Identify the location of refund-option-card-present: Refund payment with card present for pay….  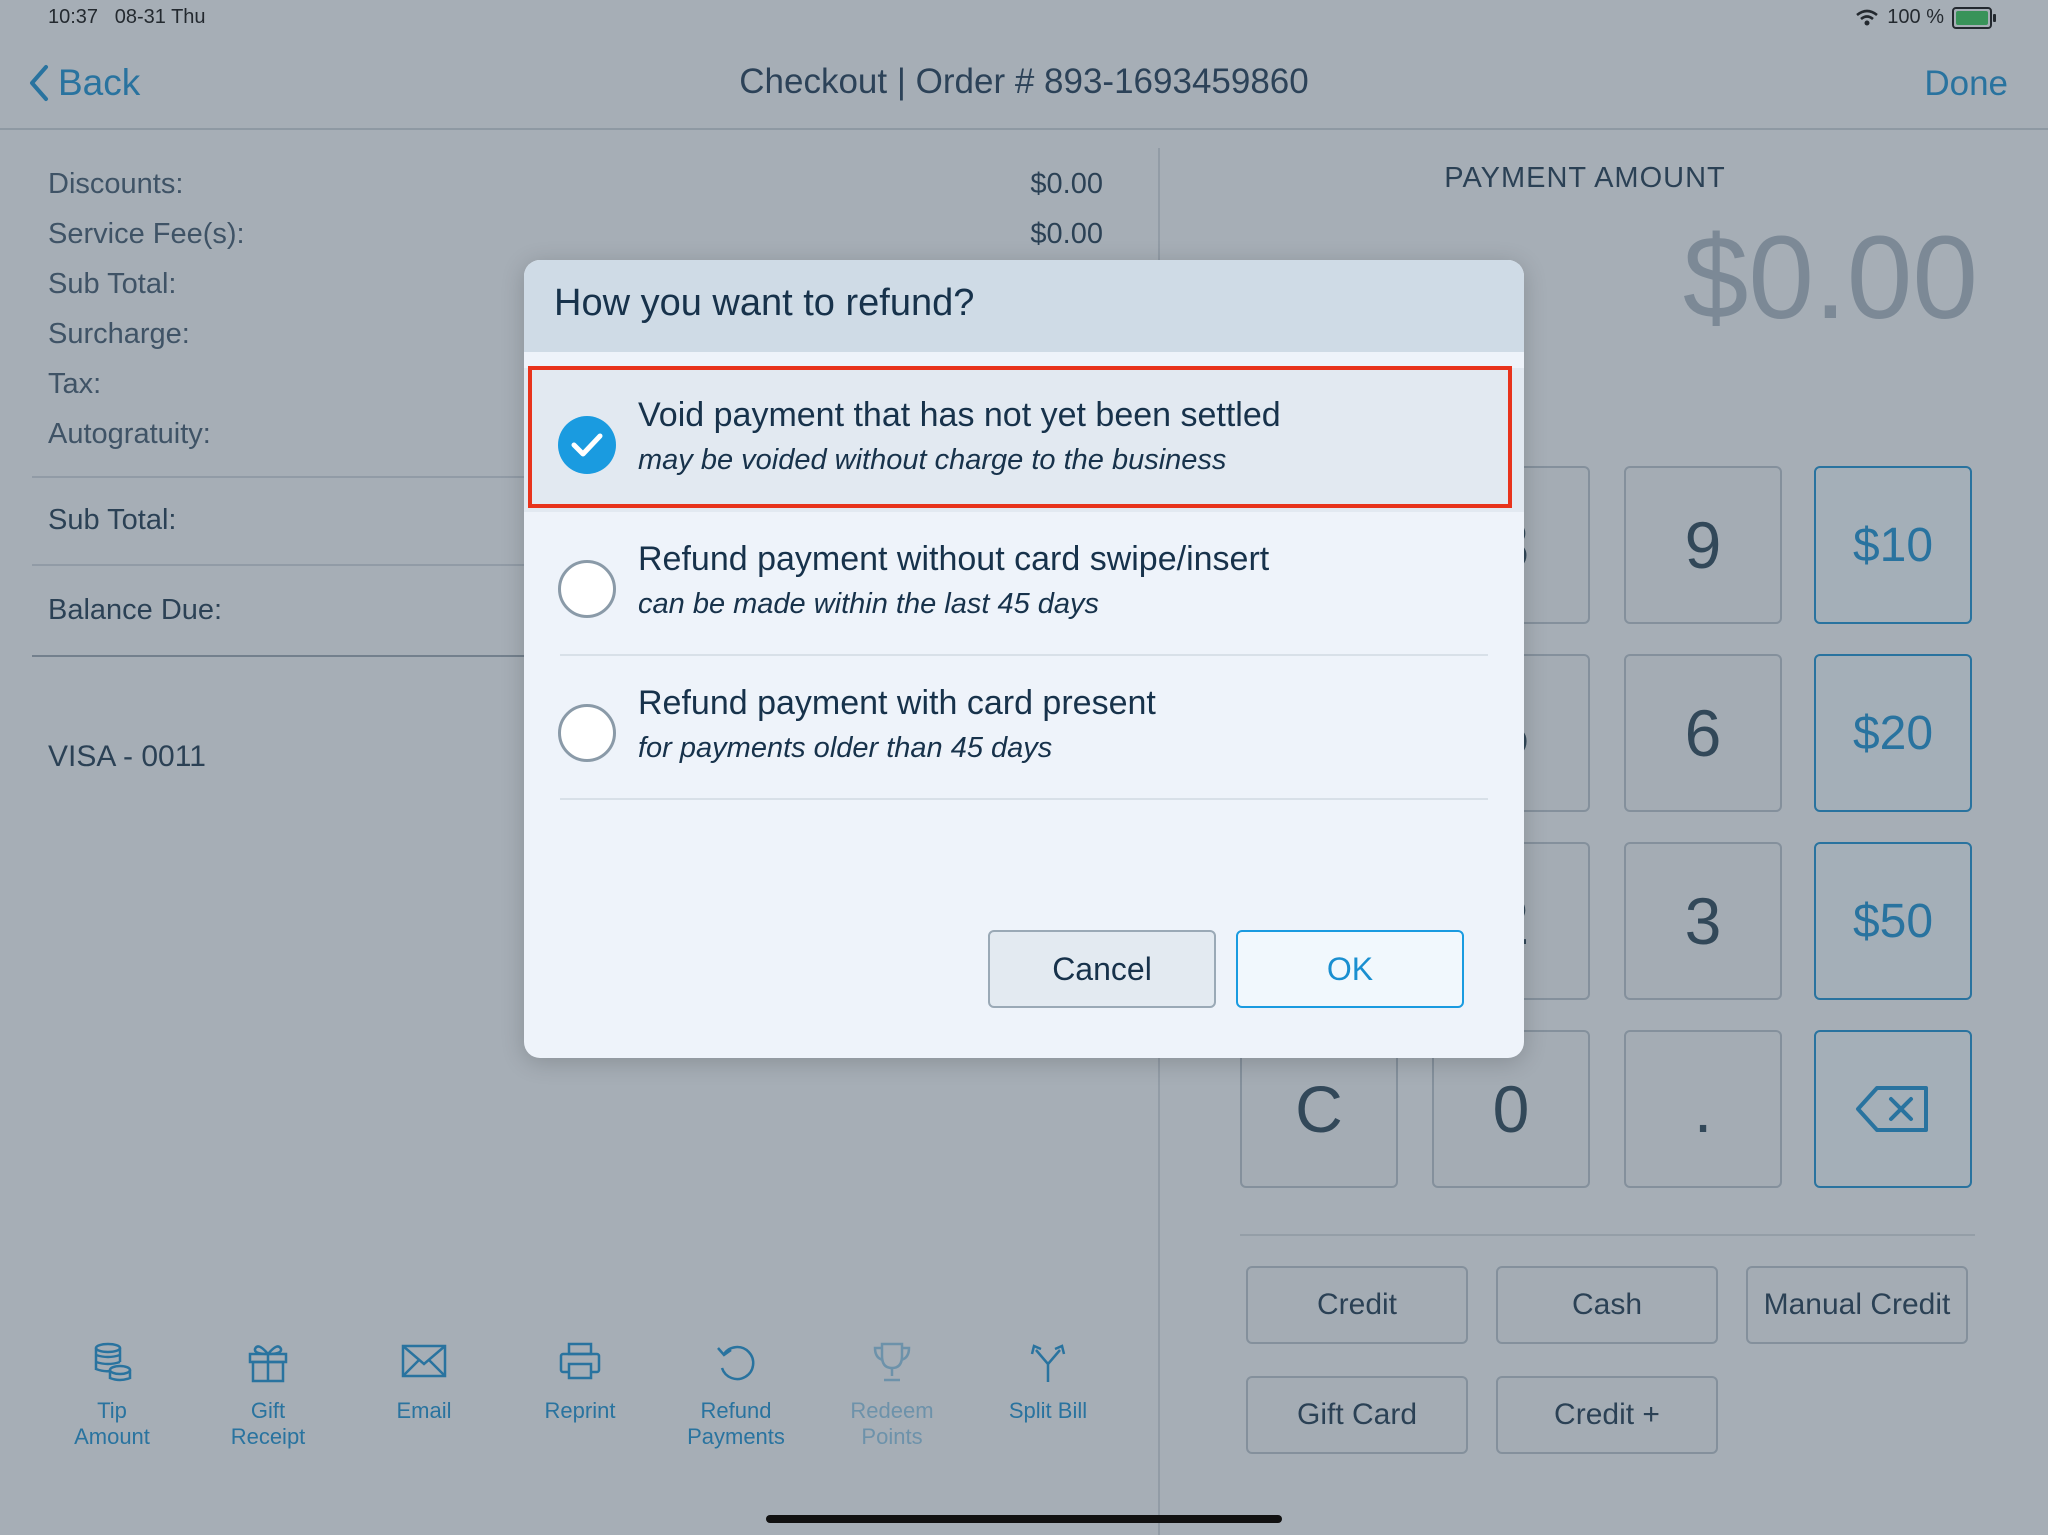
(1024, 728).